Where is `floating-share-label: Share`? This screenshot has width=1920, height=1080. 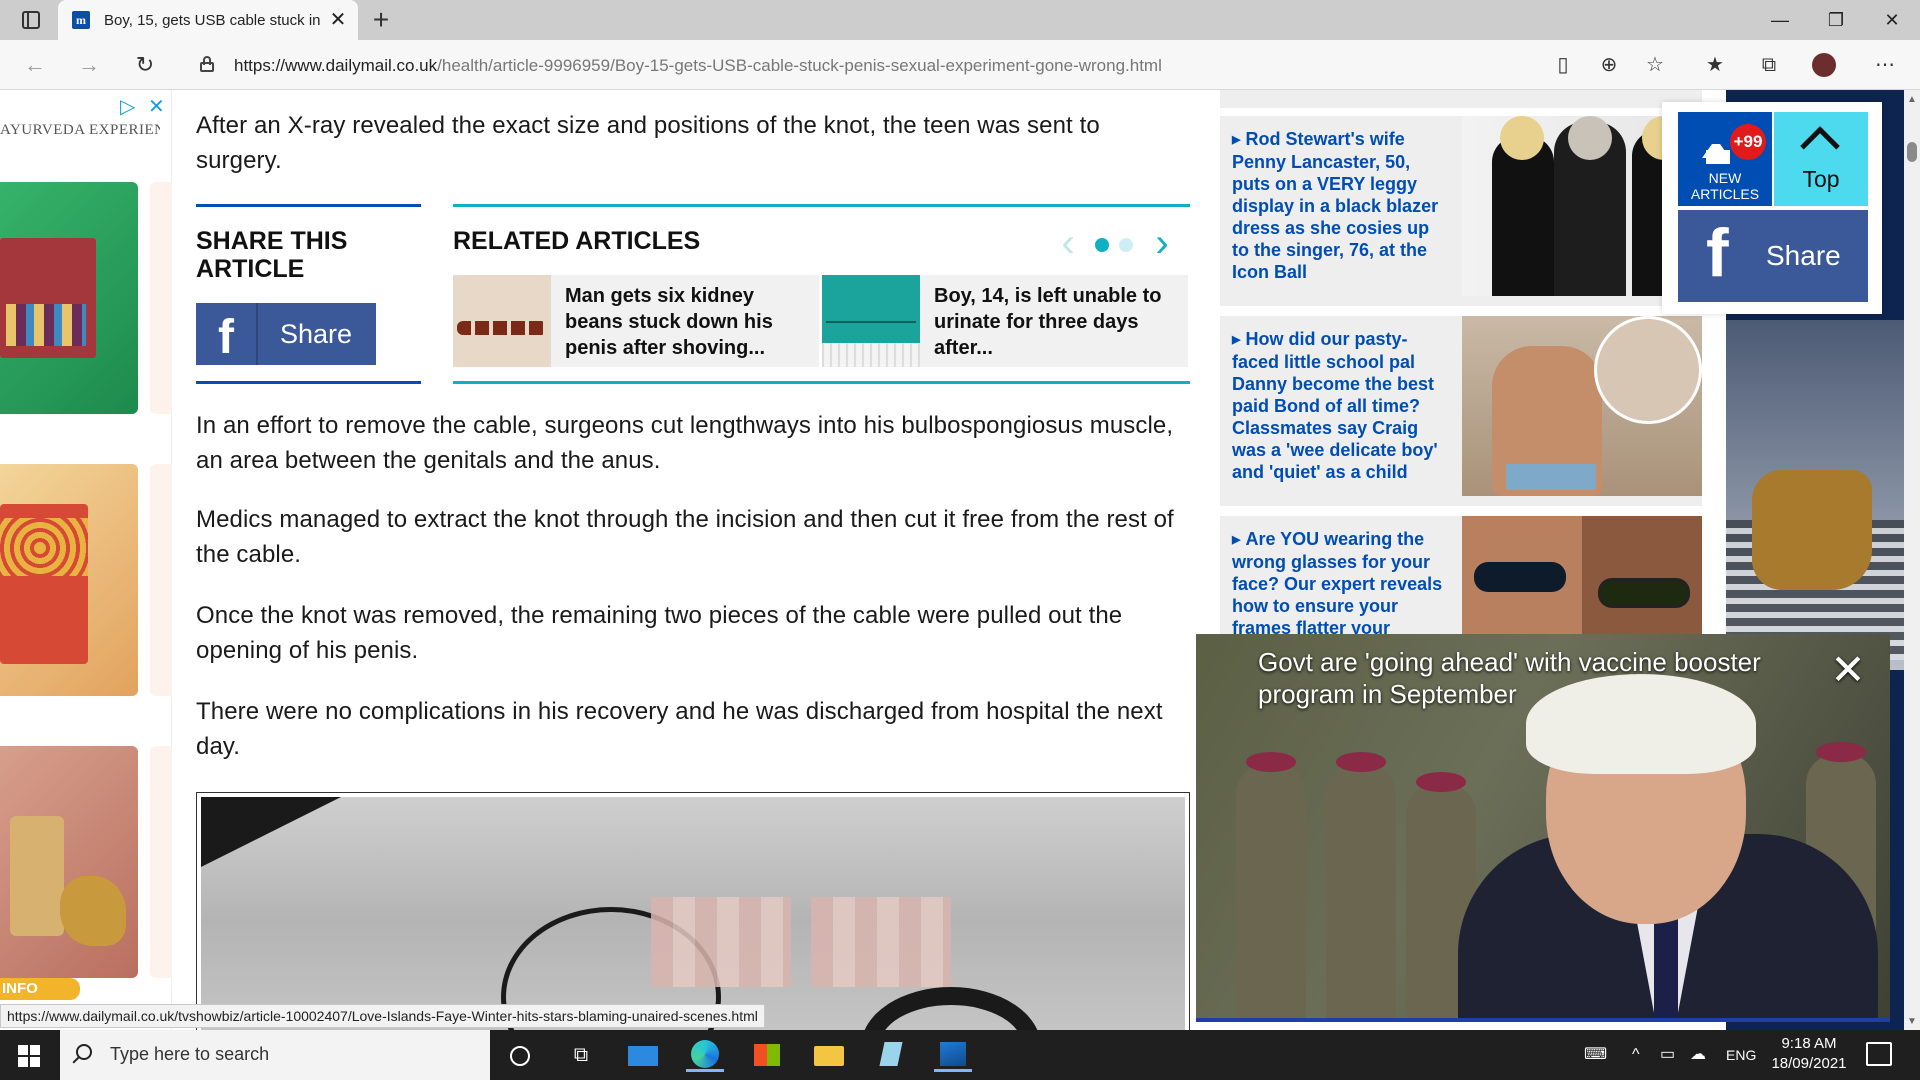
floating-share-label: Share is located at coordinates (1803, 255).